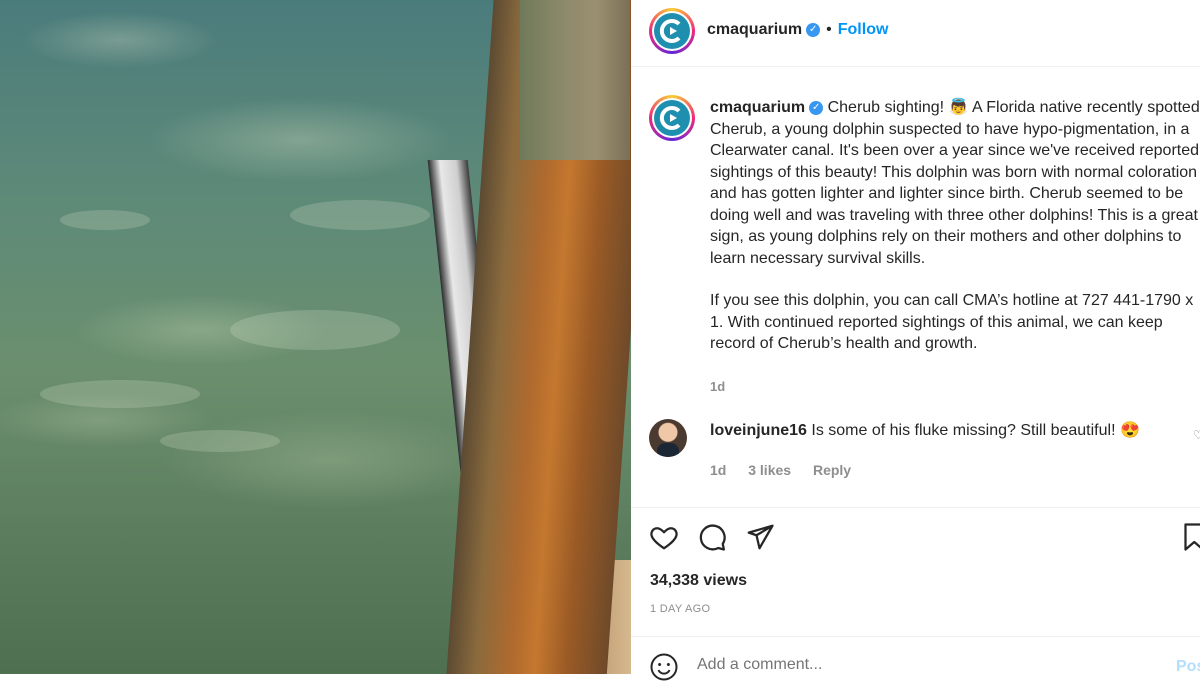  I want to click on share-paper-plane-icon, so click(760, 537).